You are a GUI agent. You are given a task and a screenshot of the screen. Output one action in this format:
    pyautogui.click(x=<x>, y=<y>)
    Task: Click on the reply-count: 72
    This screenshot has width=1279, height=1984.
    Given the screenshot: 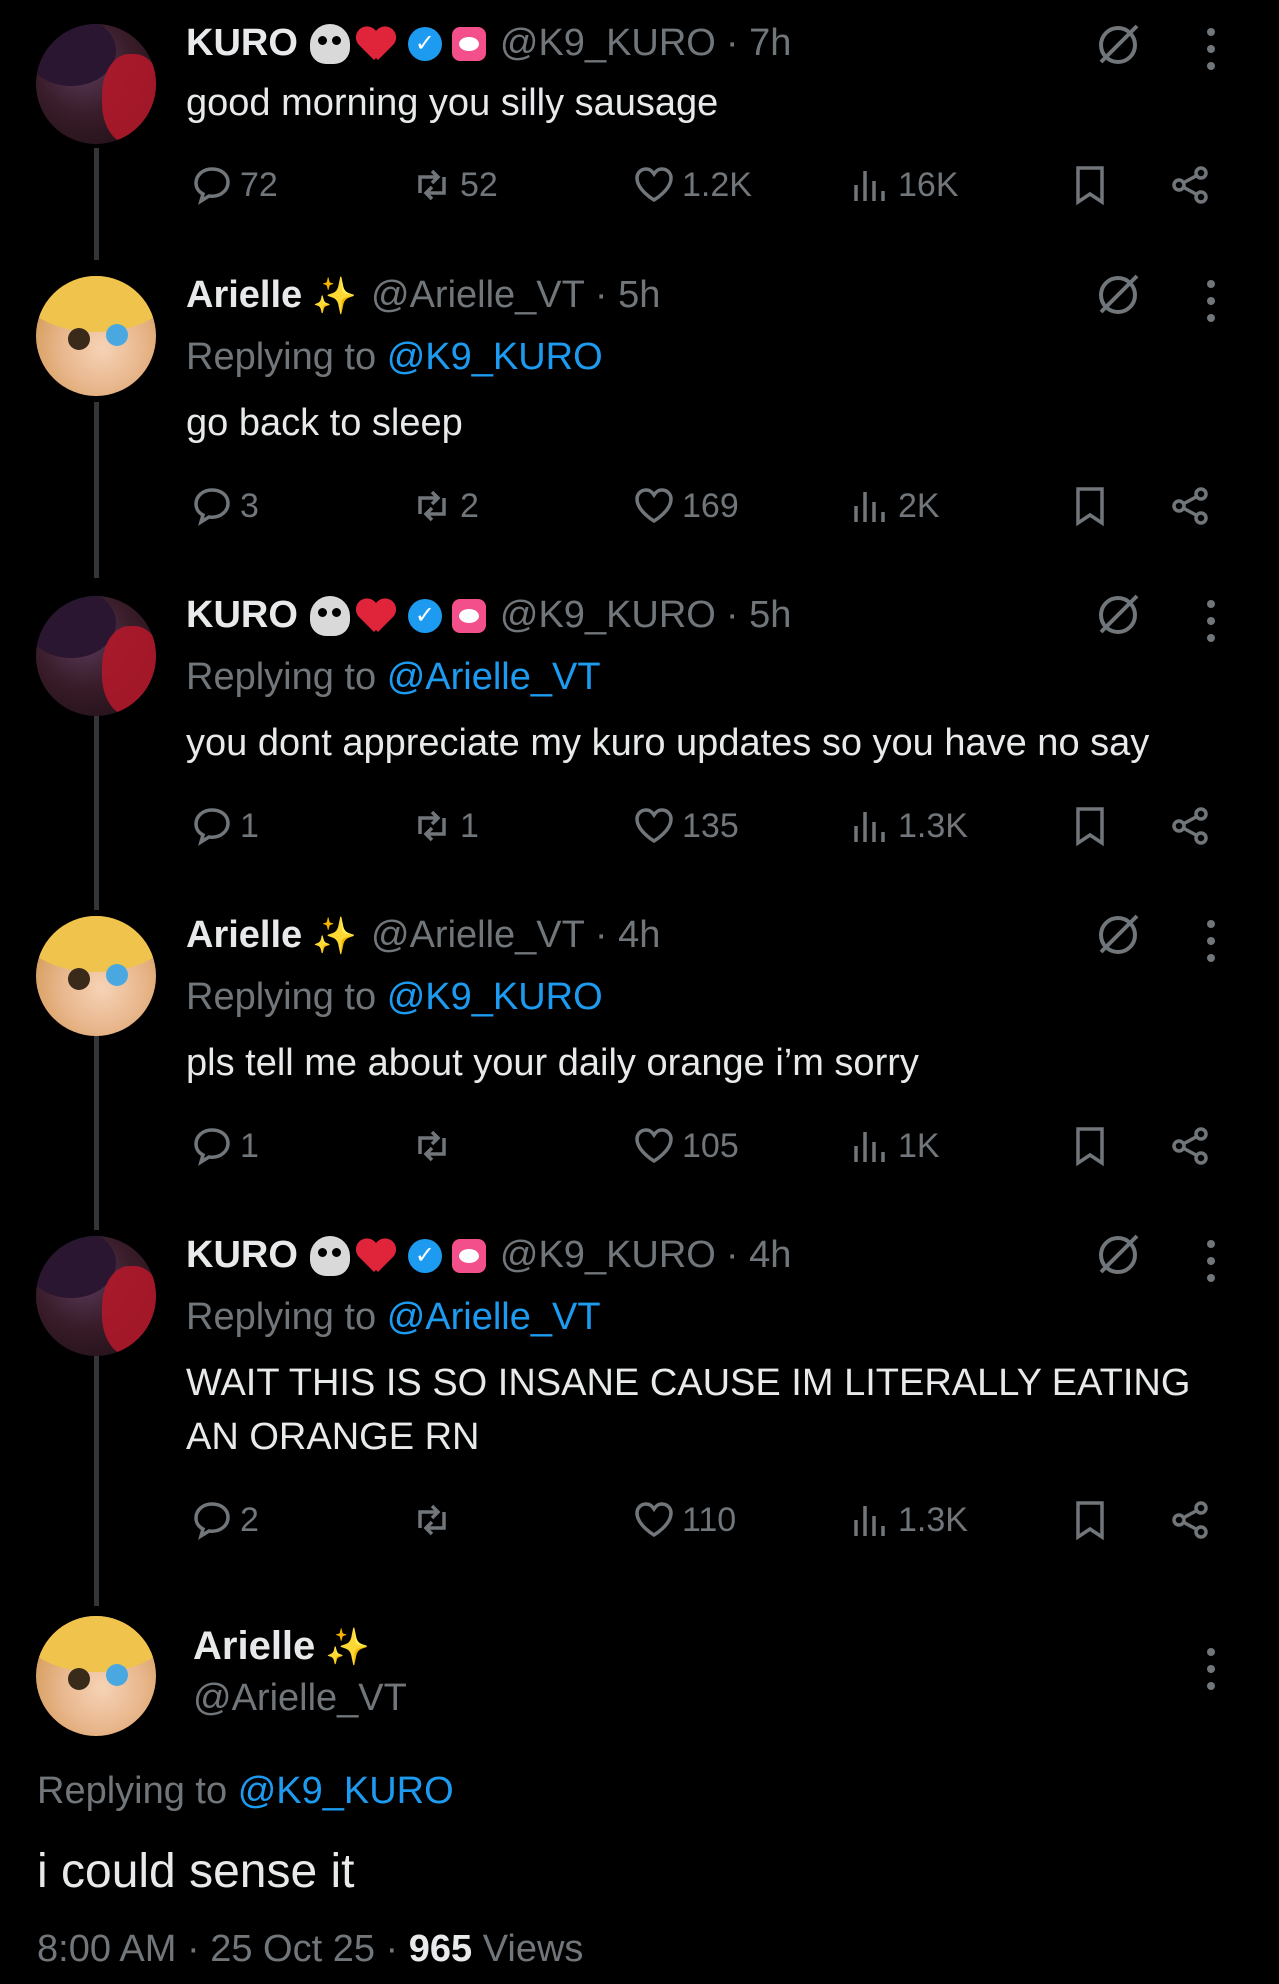 What is the action you would take?
    pyautogui.click(x=259, y=184)
    